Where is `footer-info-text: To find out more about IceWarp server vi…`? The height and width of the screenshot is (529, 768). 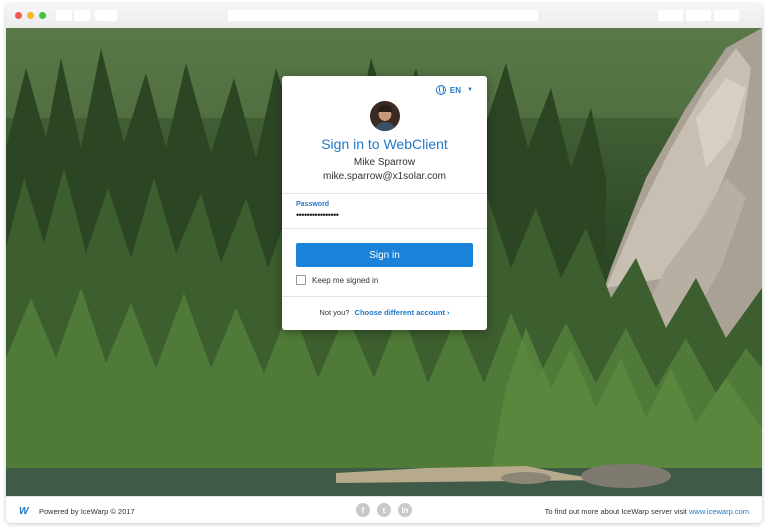
footer-info-text: To find out more about IceWarp server vi… is located at coordinates (615, 511).